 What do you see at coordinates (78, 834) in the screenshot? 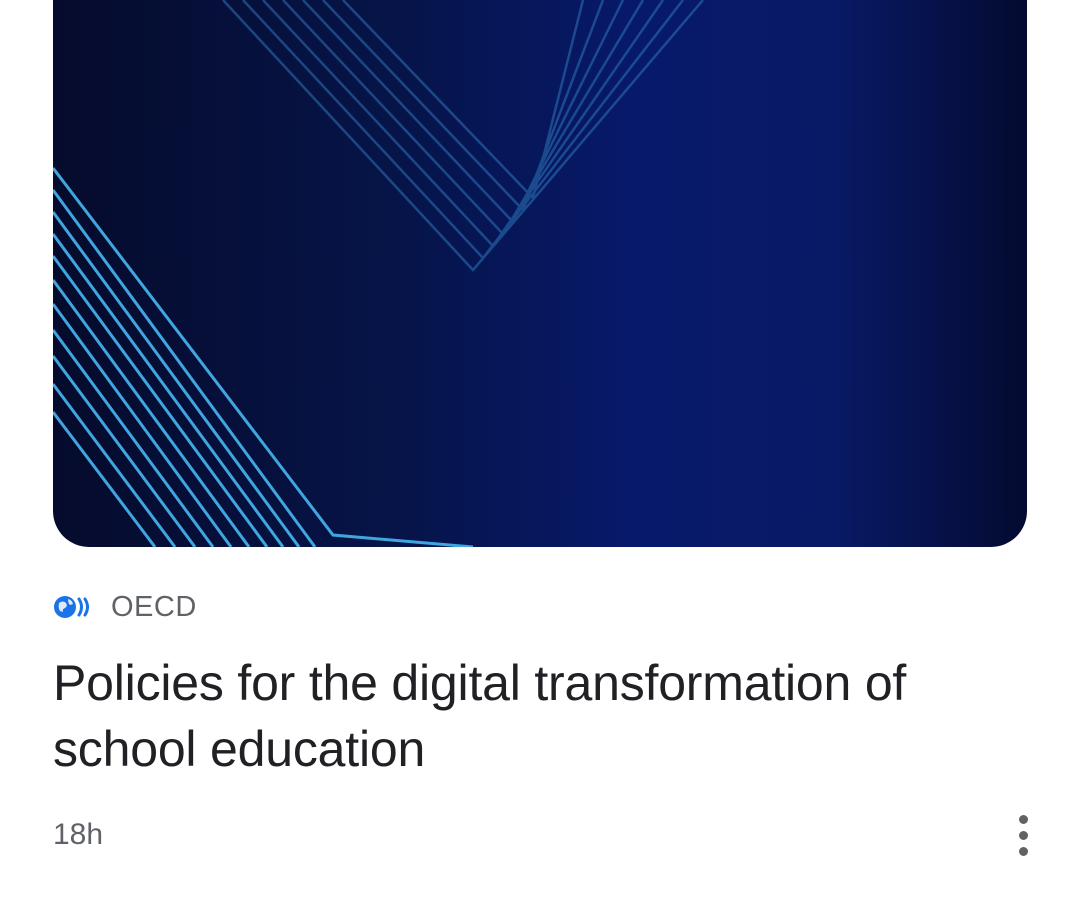
I see `article-time: 18h` at bounding box center [78, 834].